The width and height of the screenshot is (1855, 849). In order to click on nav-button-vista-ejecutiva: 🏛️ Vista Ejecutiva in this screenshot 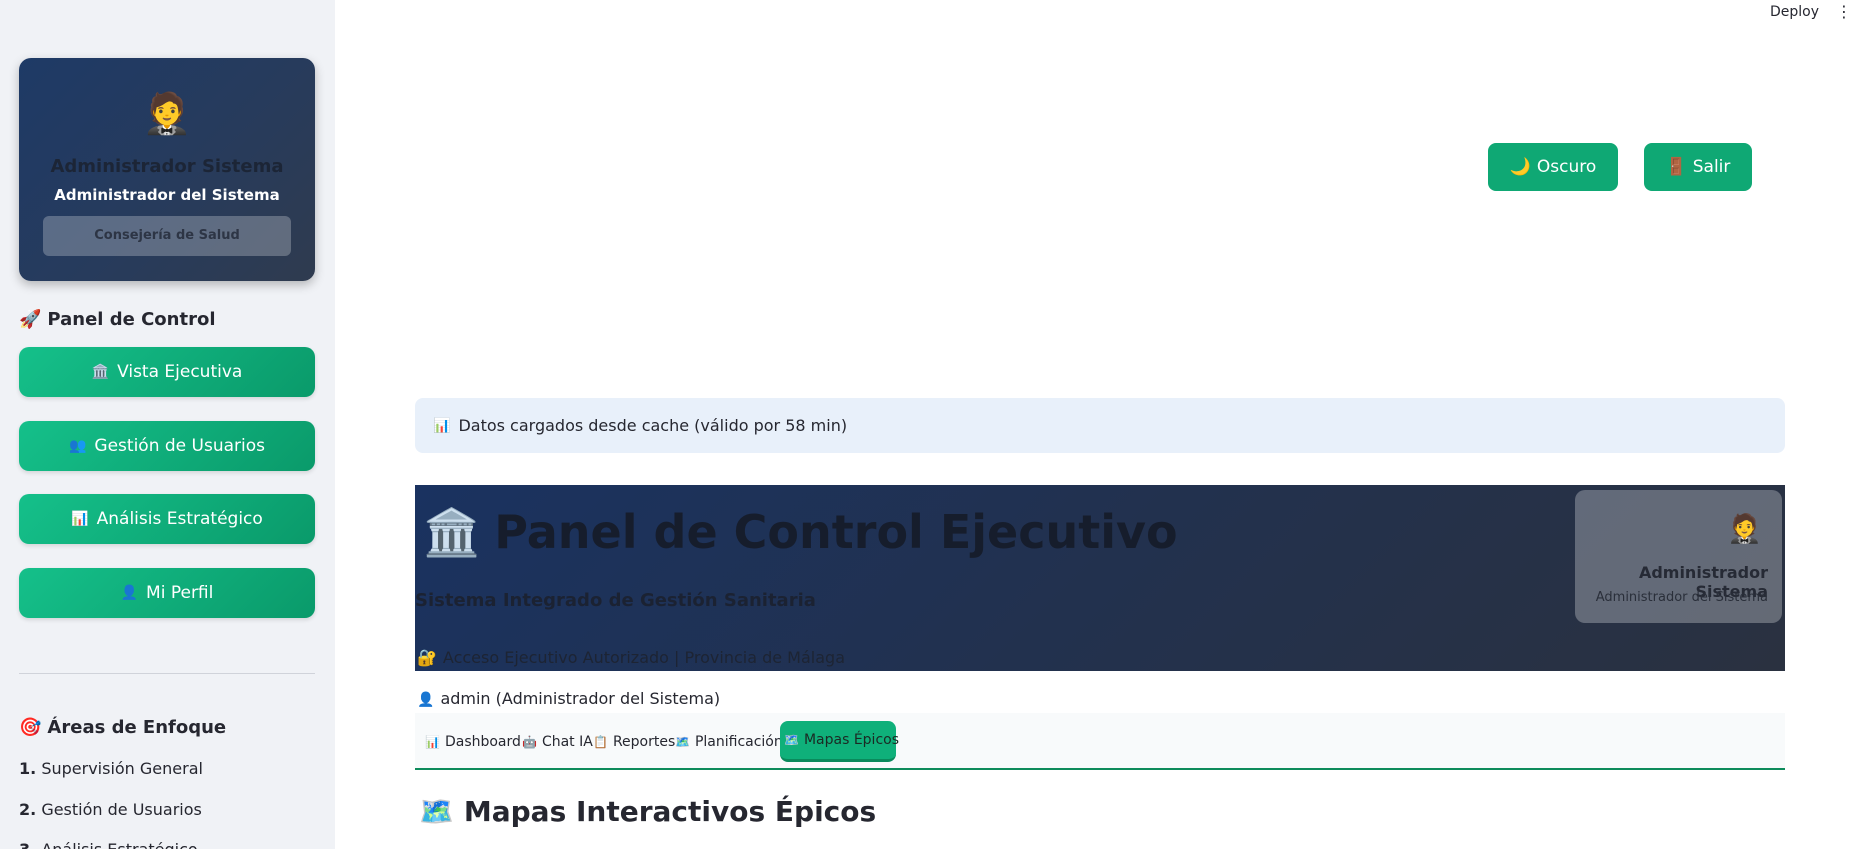, I will do `click(167, 372)`.